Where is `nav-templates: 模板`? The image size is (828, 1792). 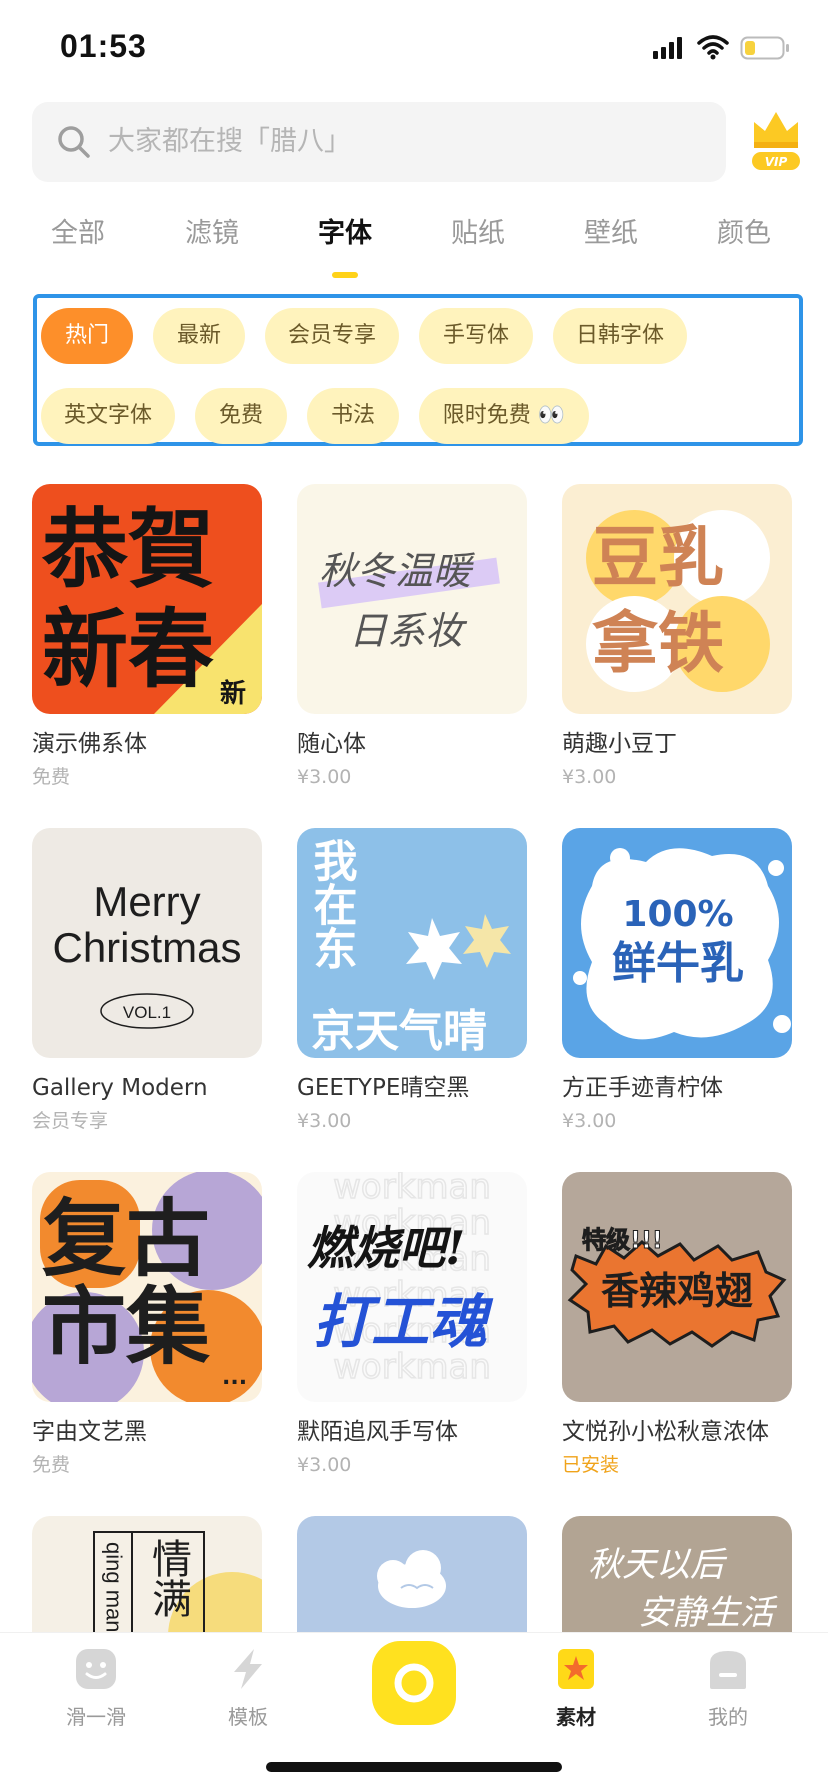 nav-templates: 模板 is located at coordinates (248, 1688).